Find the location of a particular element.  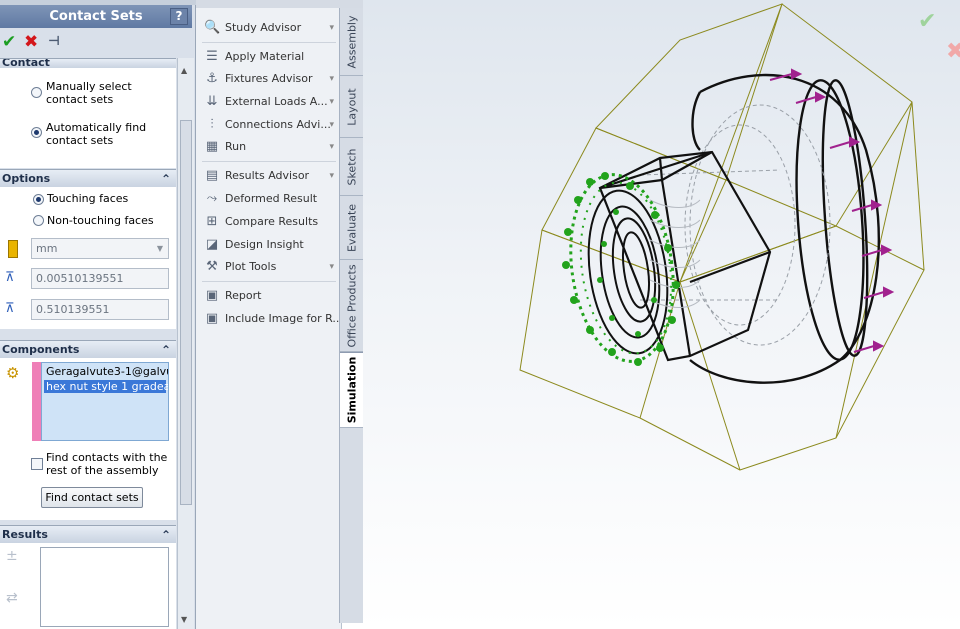

tab-label: Assembly is located at coordinates (351, 41).